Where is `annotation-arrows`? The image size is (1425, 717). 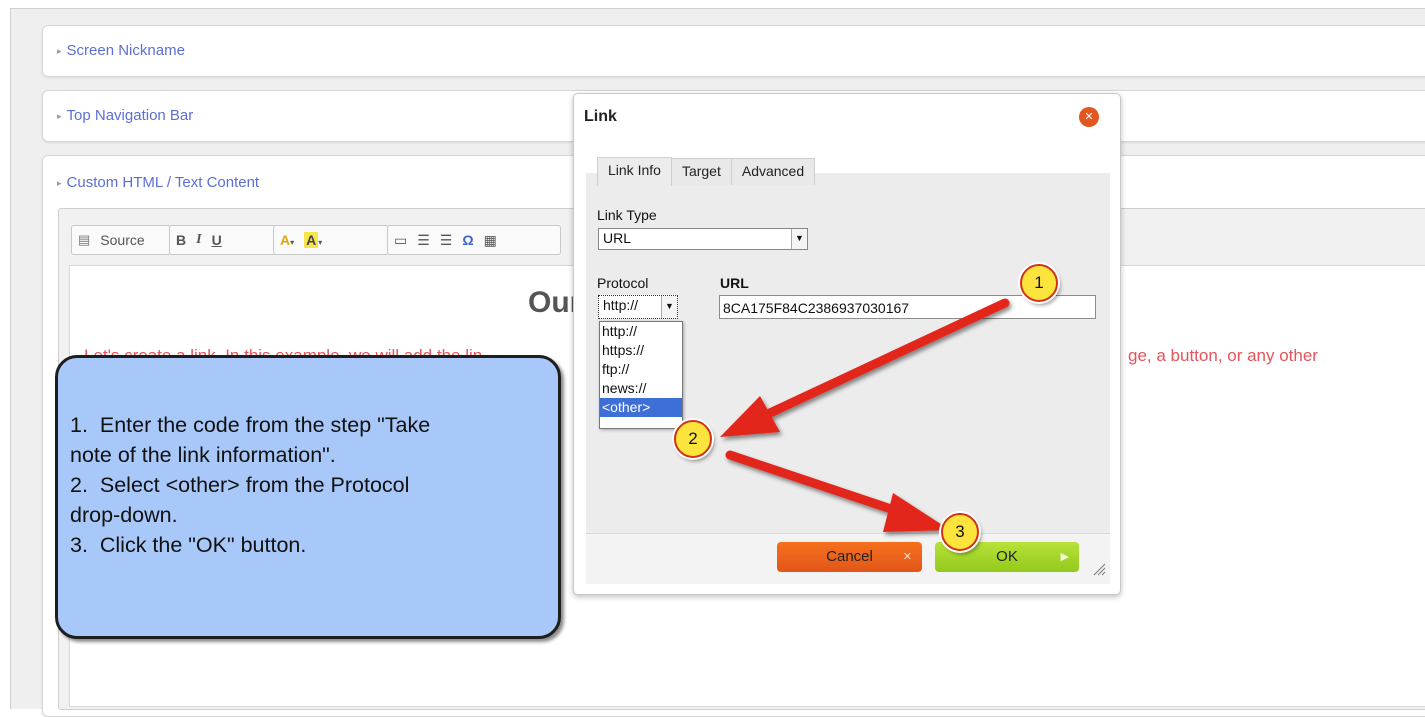
annotation-arrows is located at coordinates (865, 415).